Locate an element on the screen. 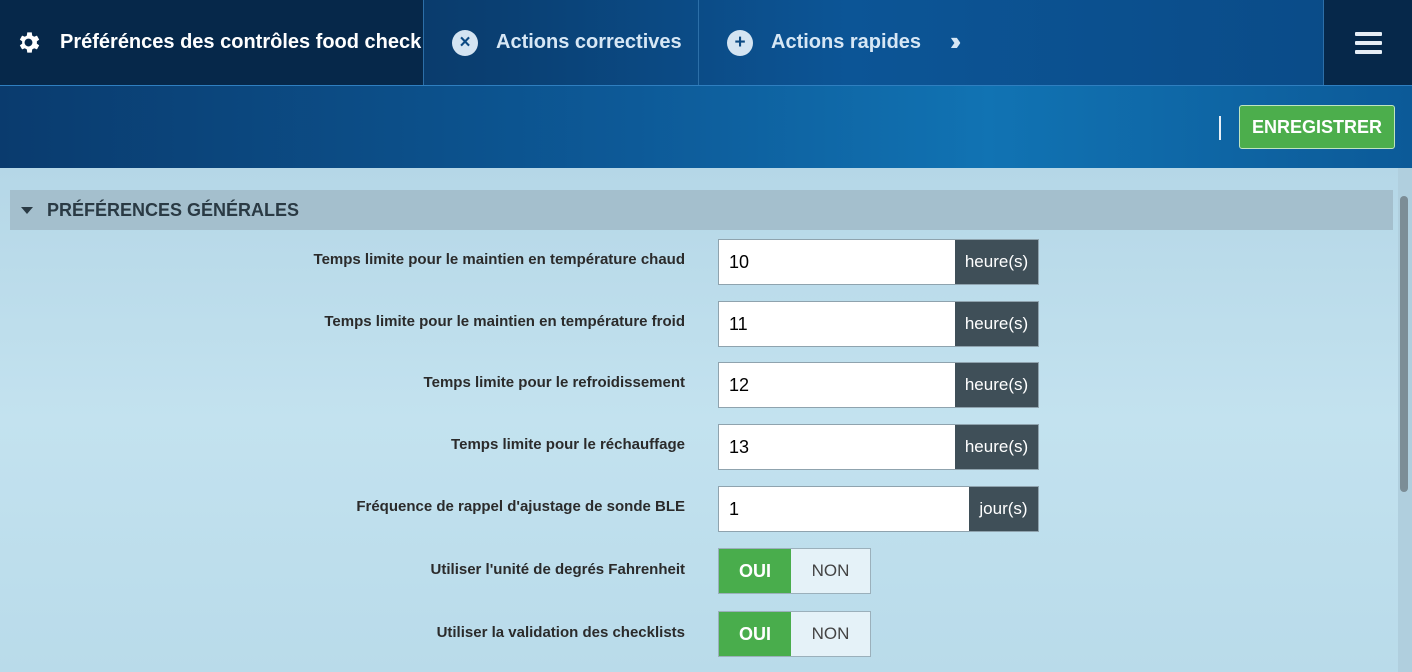 Image resolution: width=1412 pixels, height=672 pixels. hot-hold-limit-field: 10 heure(s) is located at coordinates (878, 262).